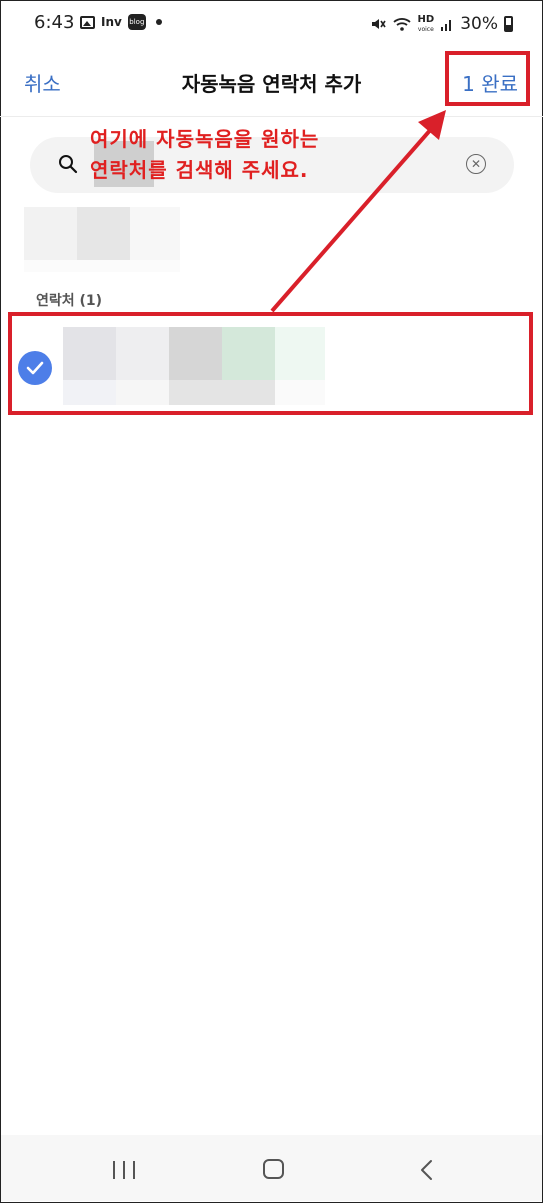 The width and height of the screenshot is (543, 1203). What do you see at coordinates (425, 29) in the screenshot?
I see `voice-label: voice` at bounding box center [425, 29].